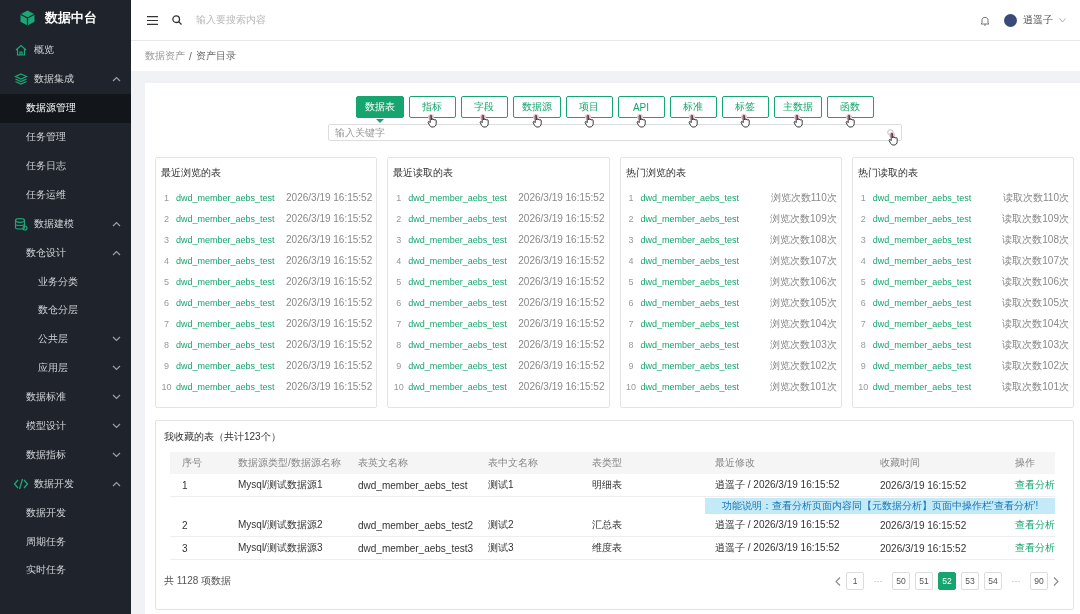  What do you see at coordinates (65, 368) in the screenshot?
I see `sidebar-item: 应用层` at bounding box center [65, 368].